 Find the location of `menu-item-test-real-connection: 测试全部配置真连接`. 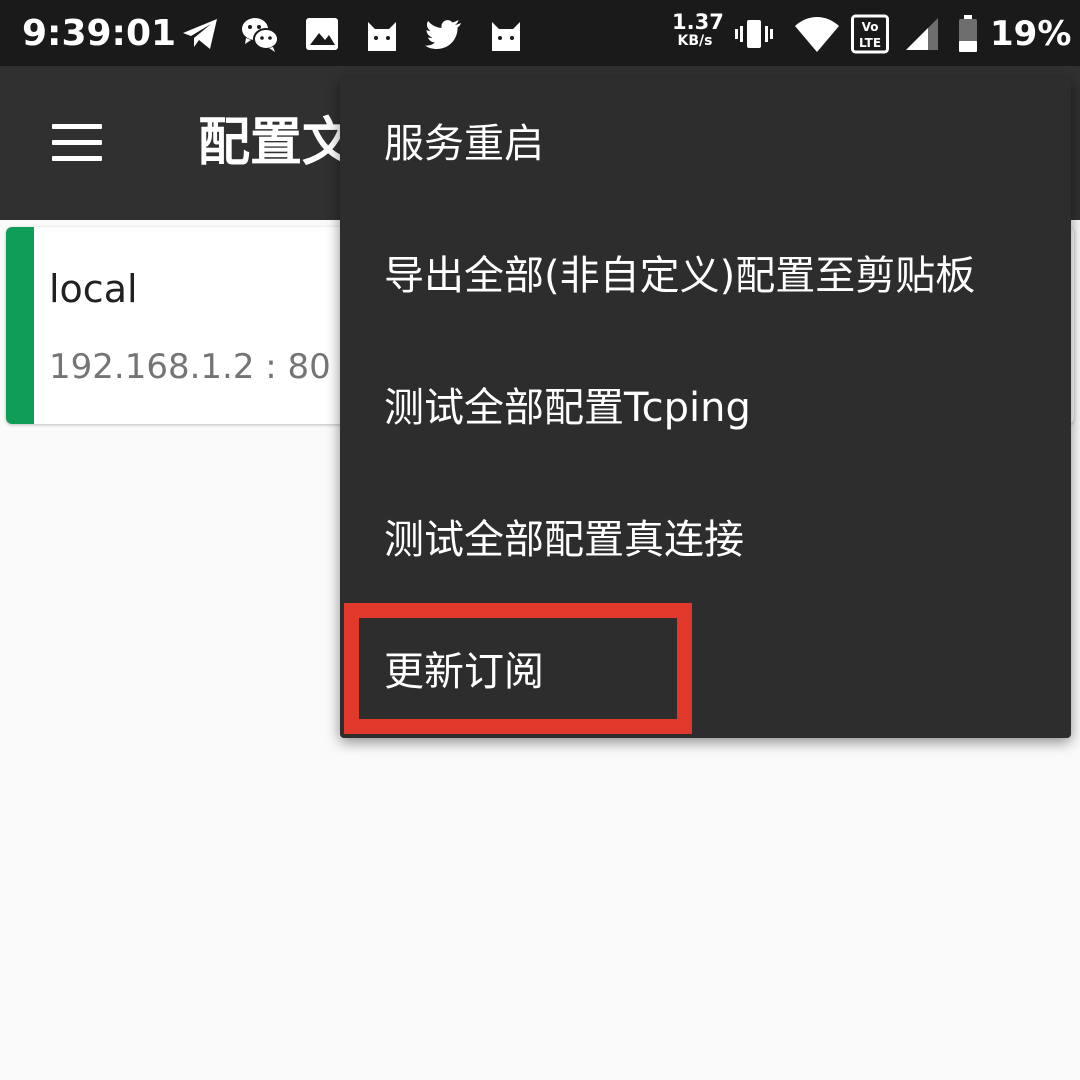

menu-item-test-real-connection: 测试全部配置真连接 is located at coordinates (705, 540).